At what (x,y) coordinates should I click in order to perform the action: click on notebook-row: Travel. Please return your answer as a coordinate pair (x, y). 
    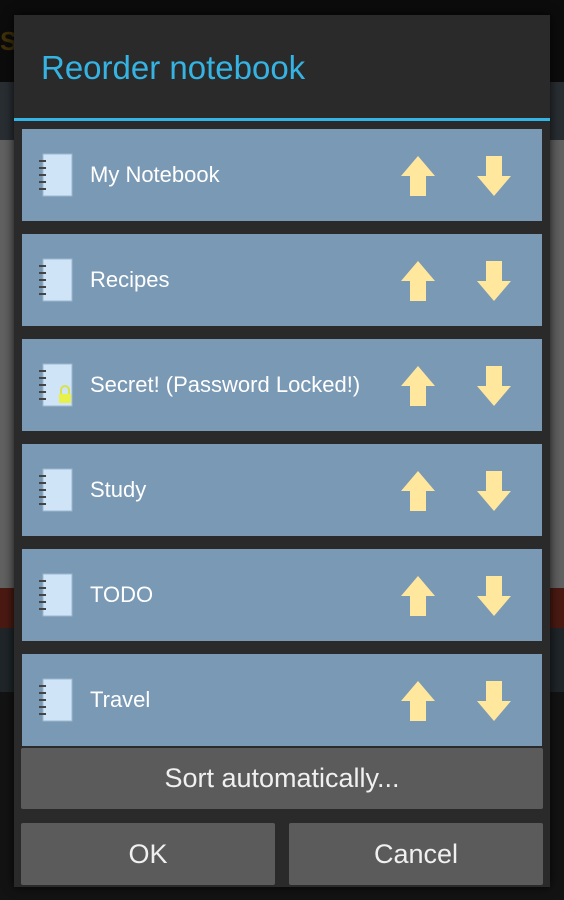
    Looking at the image, I should click on (282, 700).